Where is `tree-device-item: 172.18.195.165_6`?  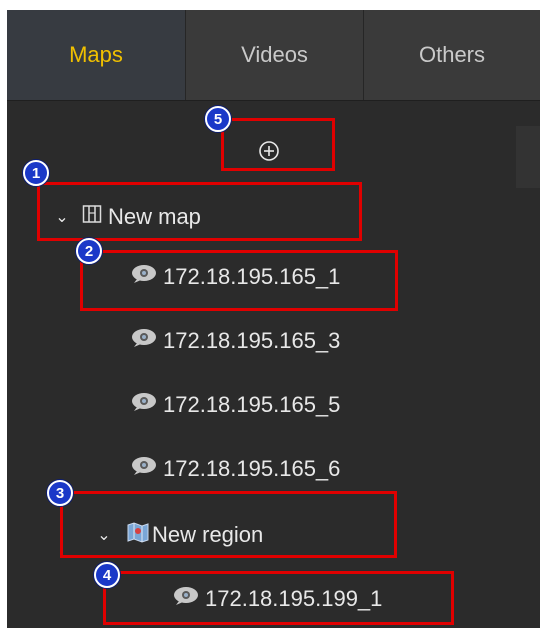
tree-device-item: 172.18.195.165_6 is located at coordinates (235, 469).